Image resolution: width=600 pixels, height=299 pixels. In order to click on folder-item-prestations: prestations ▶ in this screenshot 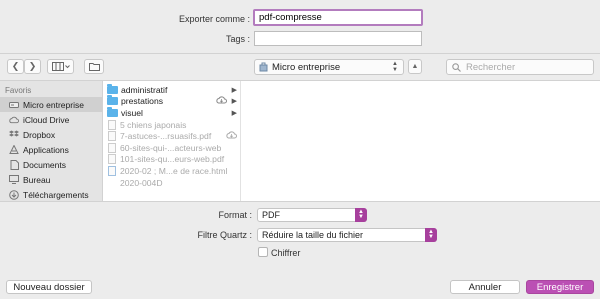, I will do `click(172, 101)`.